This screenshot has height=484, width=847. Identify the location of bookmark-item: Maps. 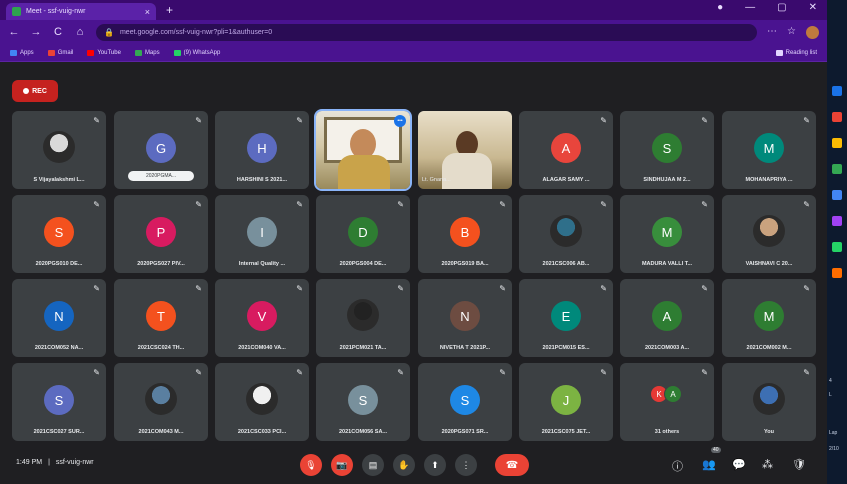
(147, 52).